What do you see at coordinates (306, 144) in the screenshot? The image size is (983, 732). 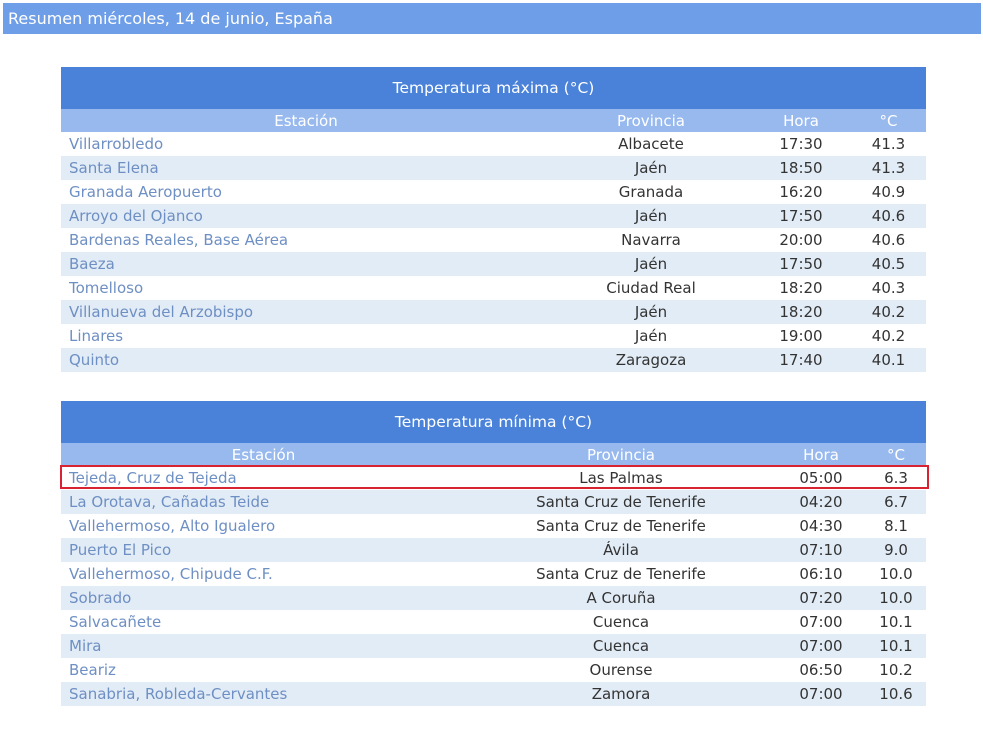 I see `station-link: Villarrobledo` at bounding box center [306, 144].